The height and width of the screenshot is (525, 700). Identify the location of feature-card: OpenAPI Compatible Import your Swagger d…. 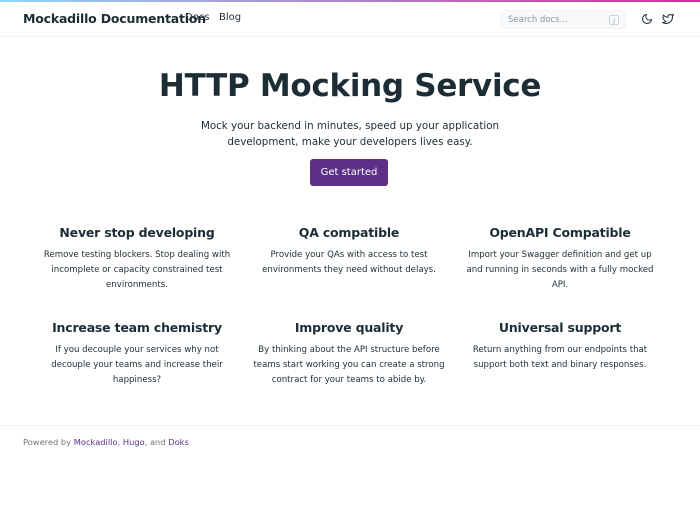
(560, 259).